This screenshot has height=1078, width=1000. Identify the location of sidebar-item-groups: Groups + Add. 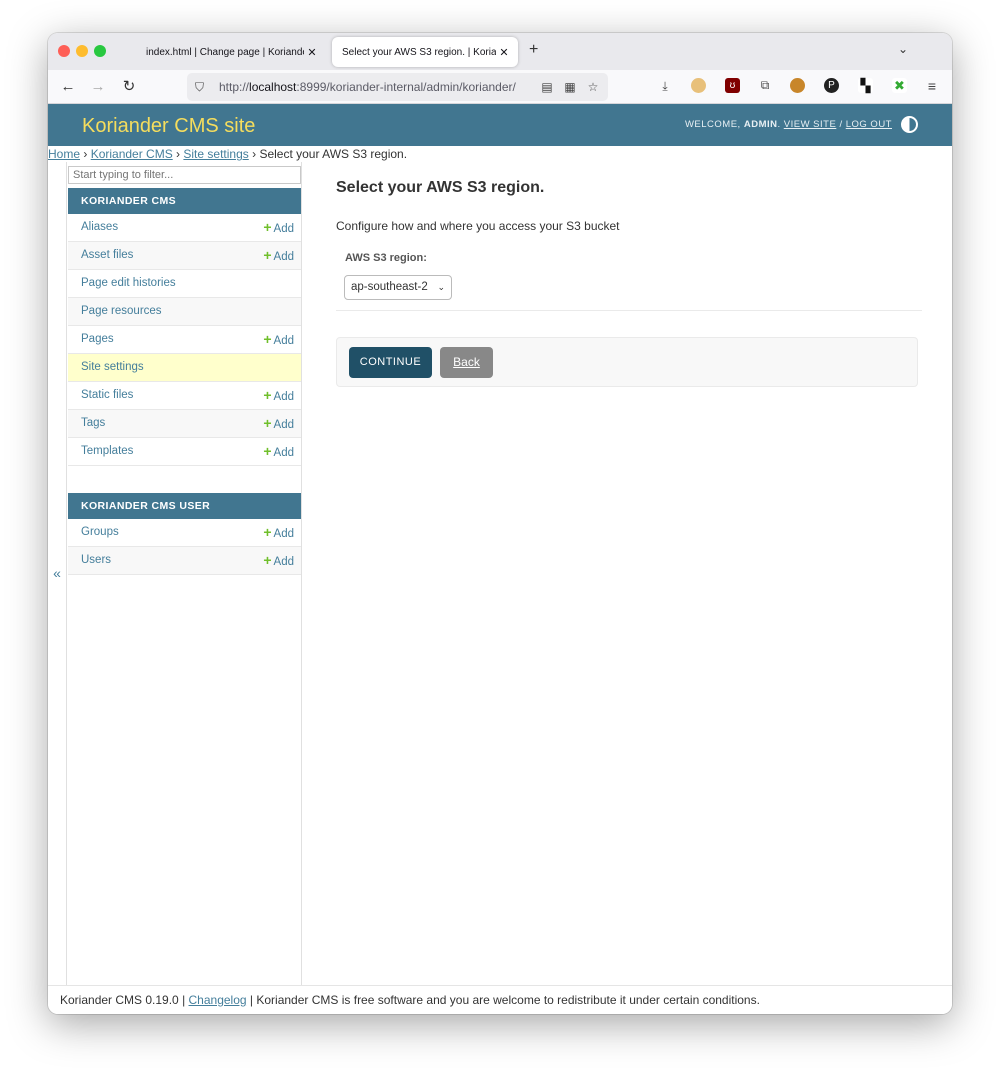
(184, 533).